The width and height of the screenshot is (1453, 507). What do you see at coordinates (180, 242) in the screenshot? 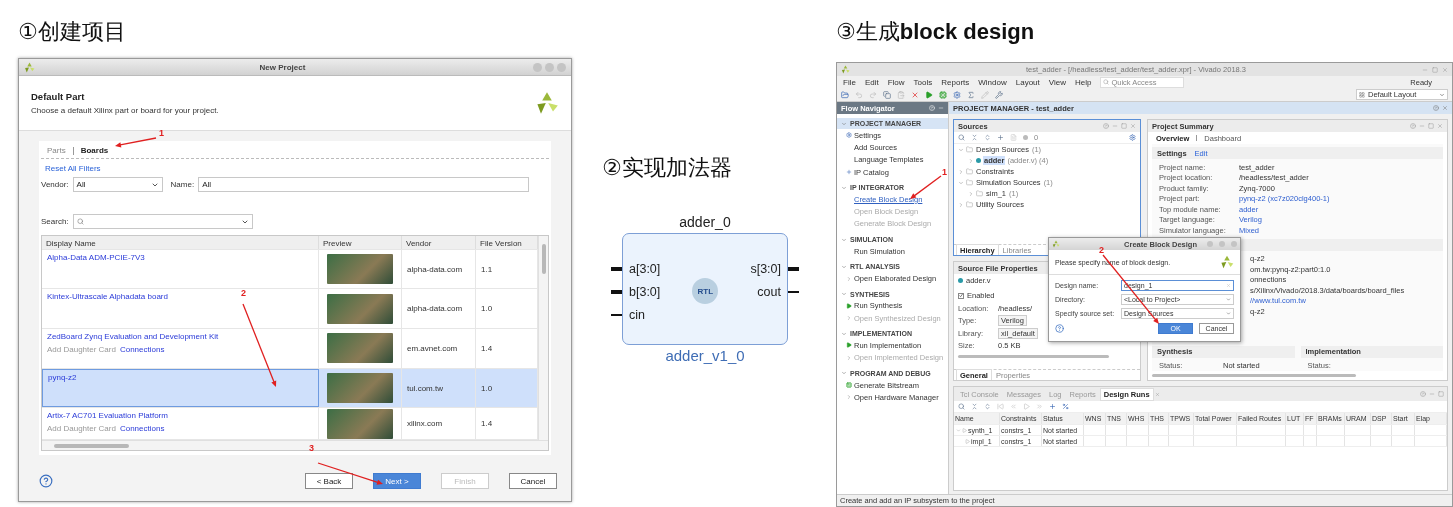
I see `column-header: Display Name` at bounding box center [180, 242].